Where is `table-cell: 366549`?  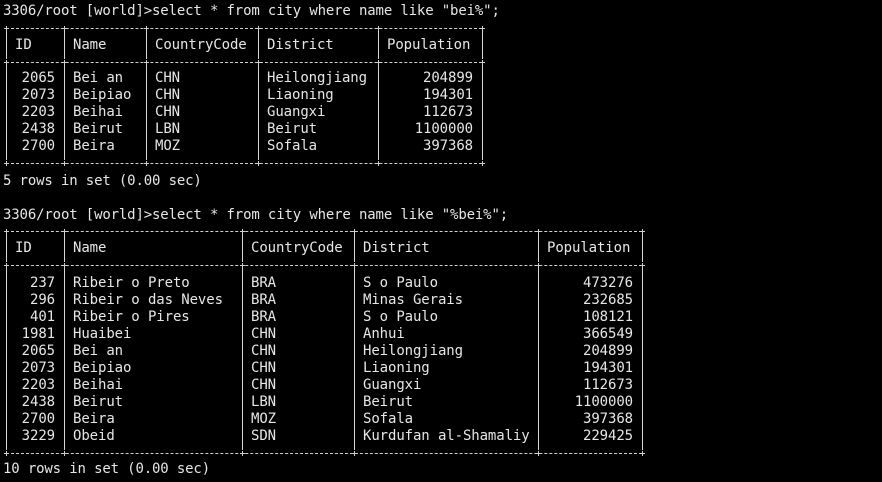
table-cell: 366549 is located at coordinates (608, 334).